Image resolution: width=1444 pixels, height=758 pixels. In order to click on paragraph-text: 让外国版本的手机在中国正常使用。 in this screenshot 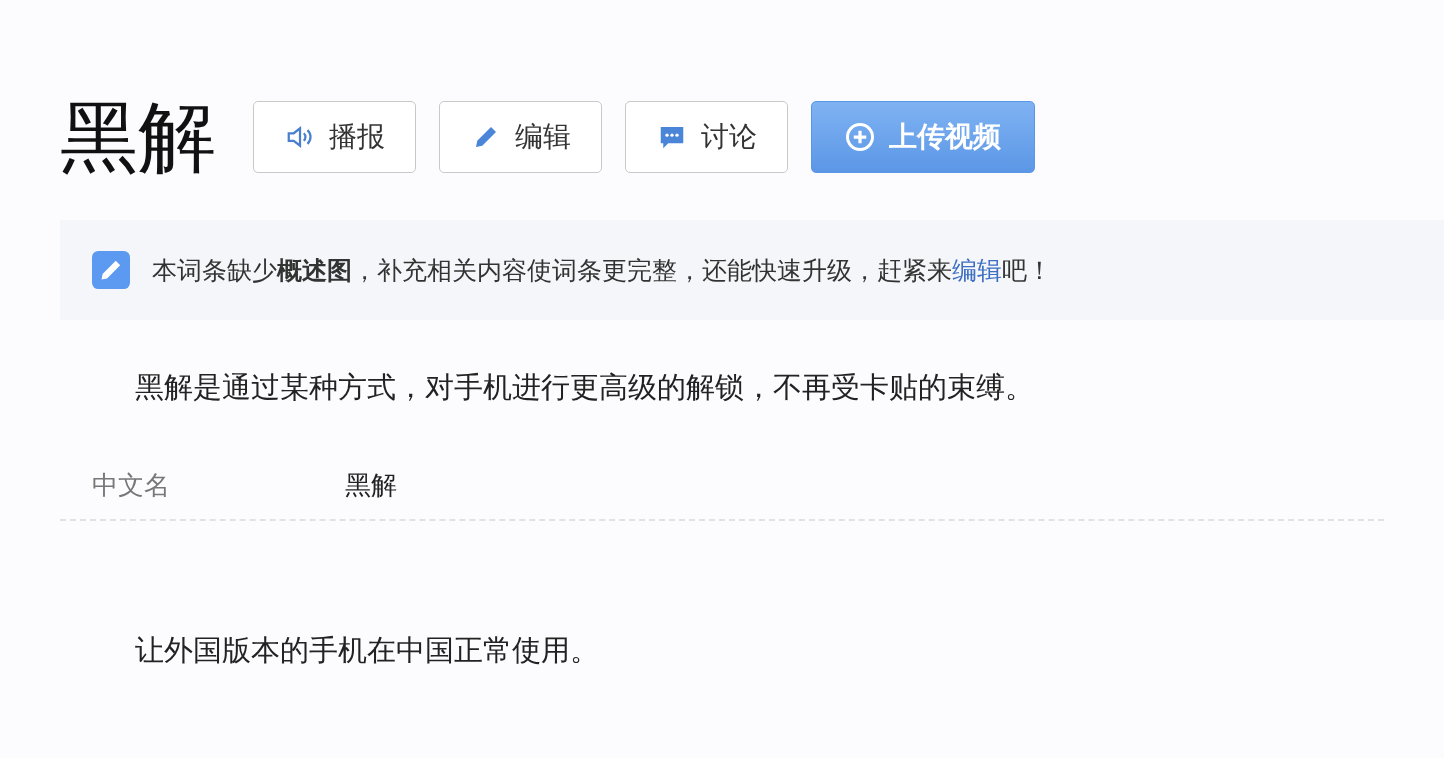, I will do `click(367, 650)`.